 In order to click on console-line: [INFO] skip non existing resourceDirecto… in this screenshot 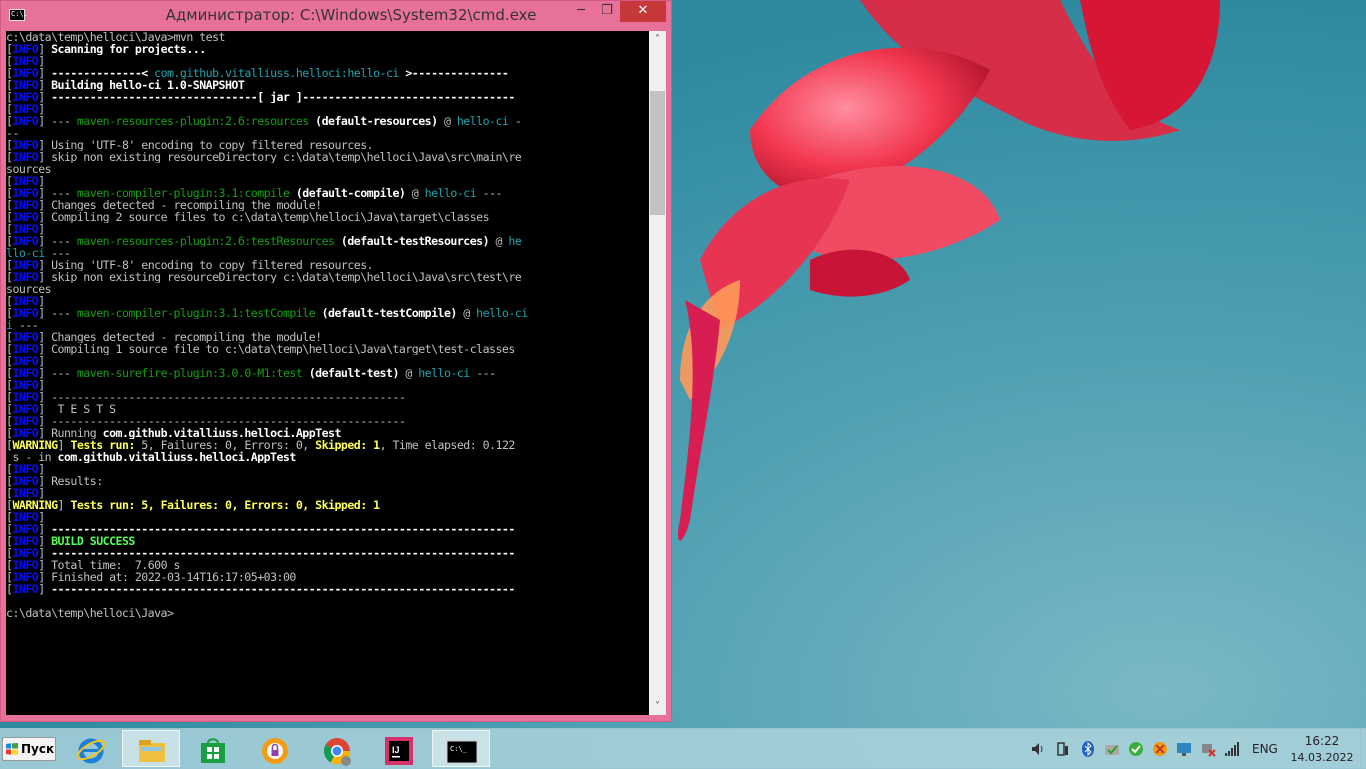, I will do `click(327, 277)`.